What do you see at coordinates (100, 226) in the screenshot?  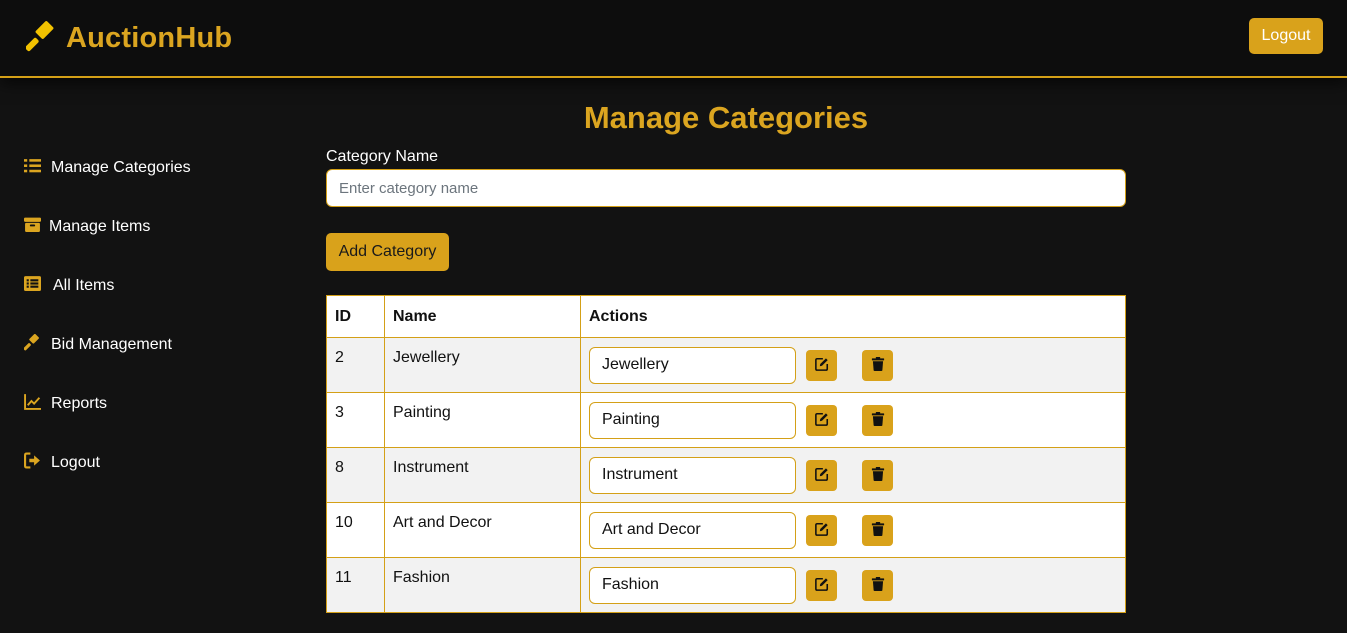 I see `sidebar-item-label: Manage Items` at bounding box center [100, 226].